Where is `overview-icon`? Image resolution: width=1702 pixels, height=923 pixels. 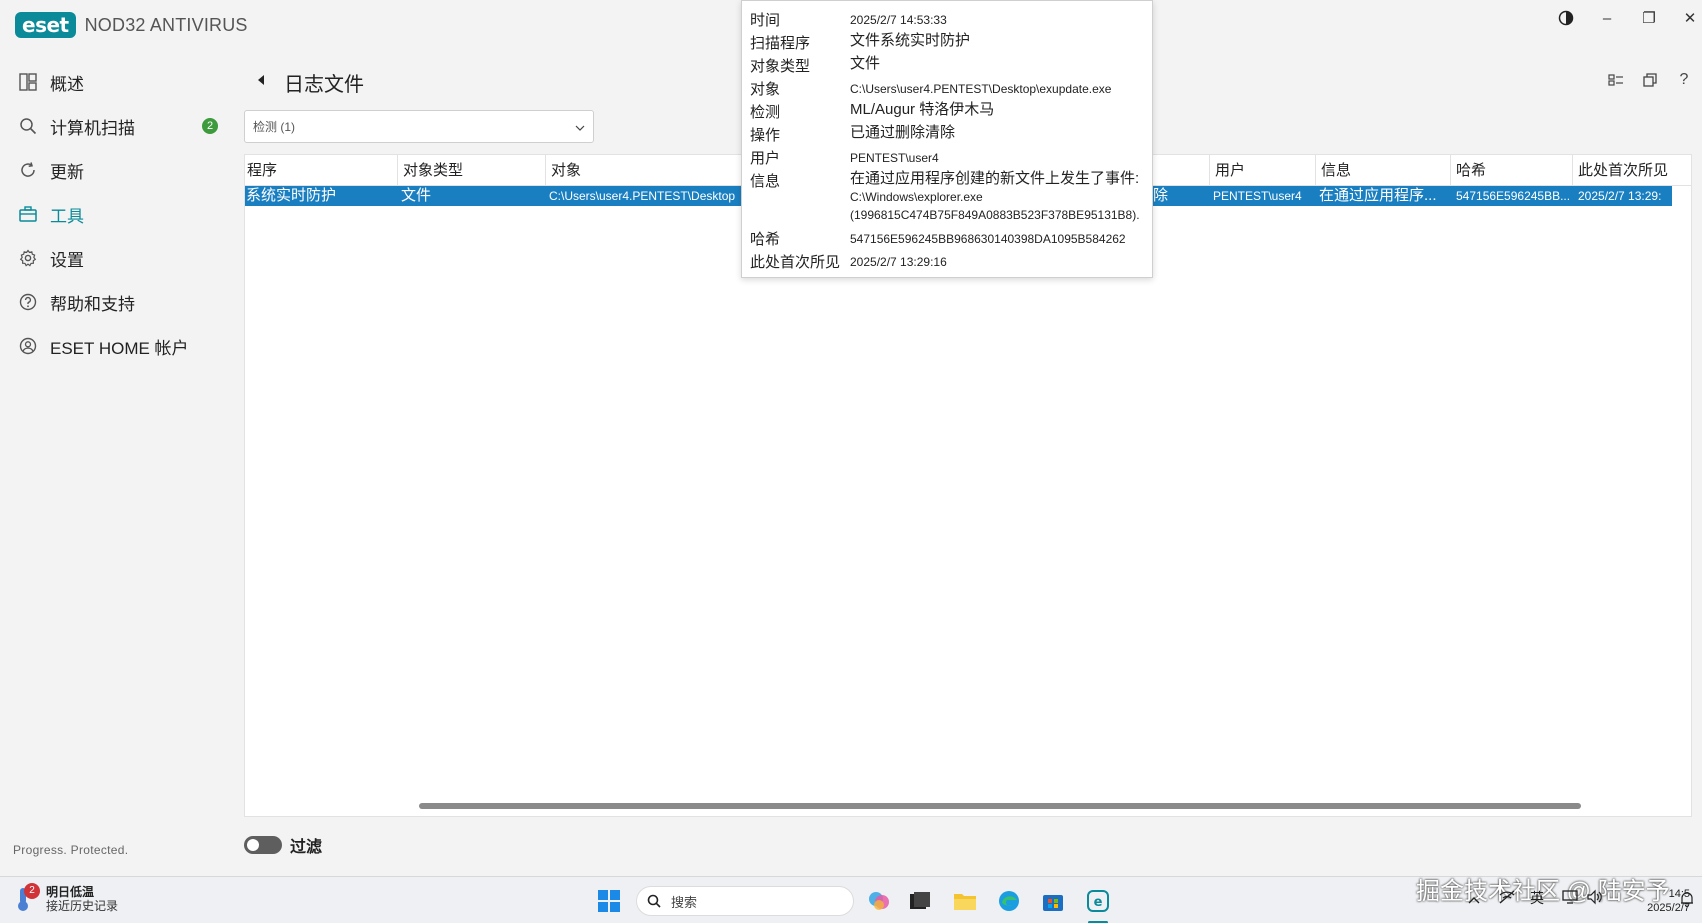 overview-icon is located at coordinates (28, 82).